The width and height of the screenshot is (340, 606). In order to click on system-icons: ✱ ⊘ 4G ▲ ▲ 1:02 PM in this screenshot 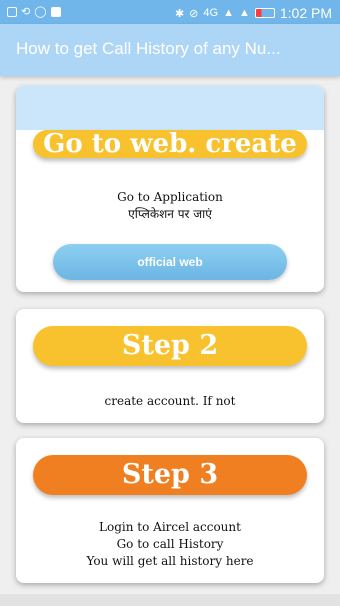, I will do `click(253, 13)`.